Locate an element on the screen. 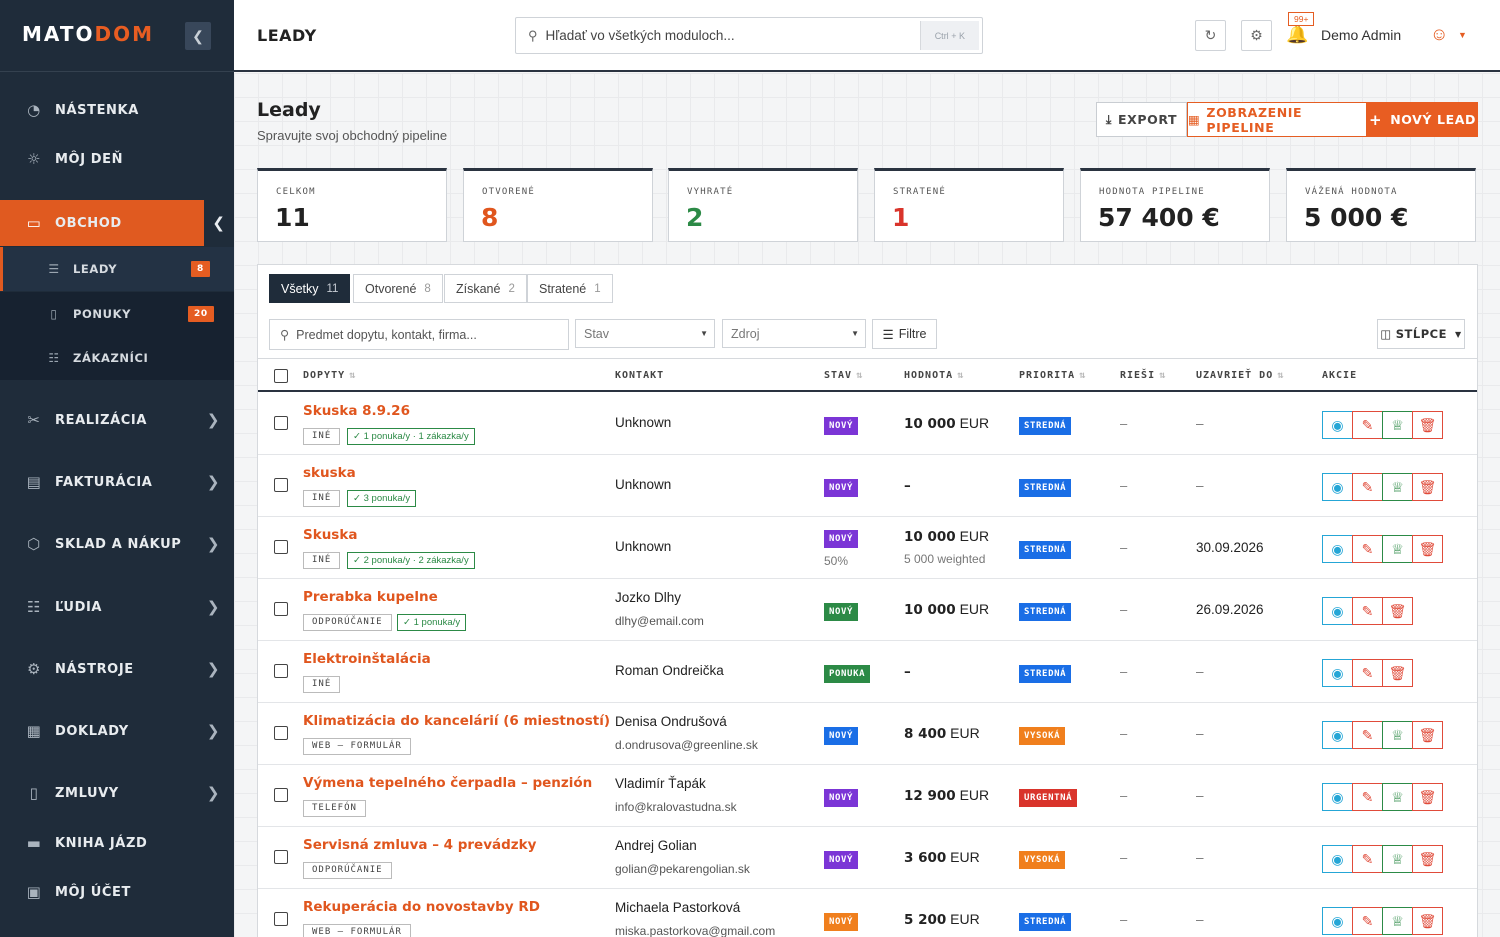  bug-icon: ⚙ is located at coordinates (1256, 35).